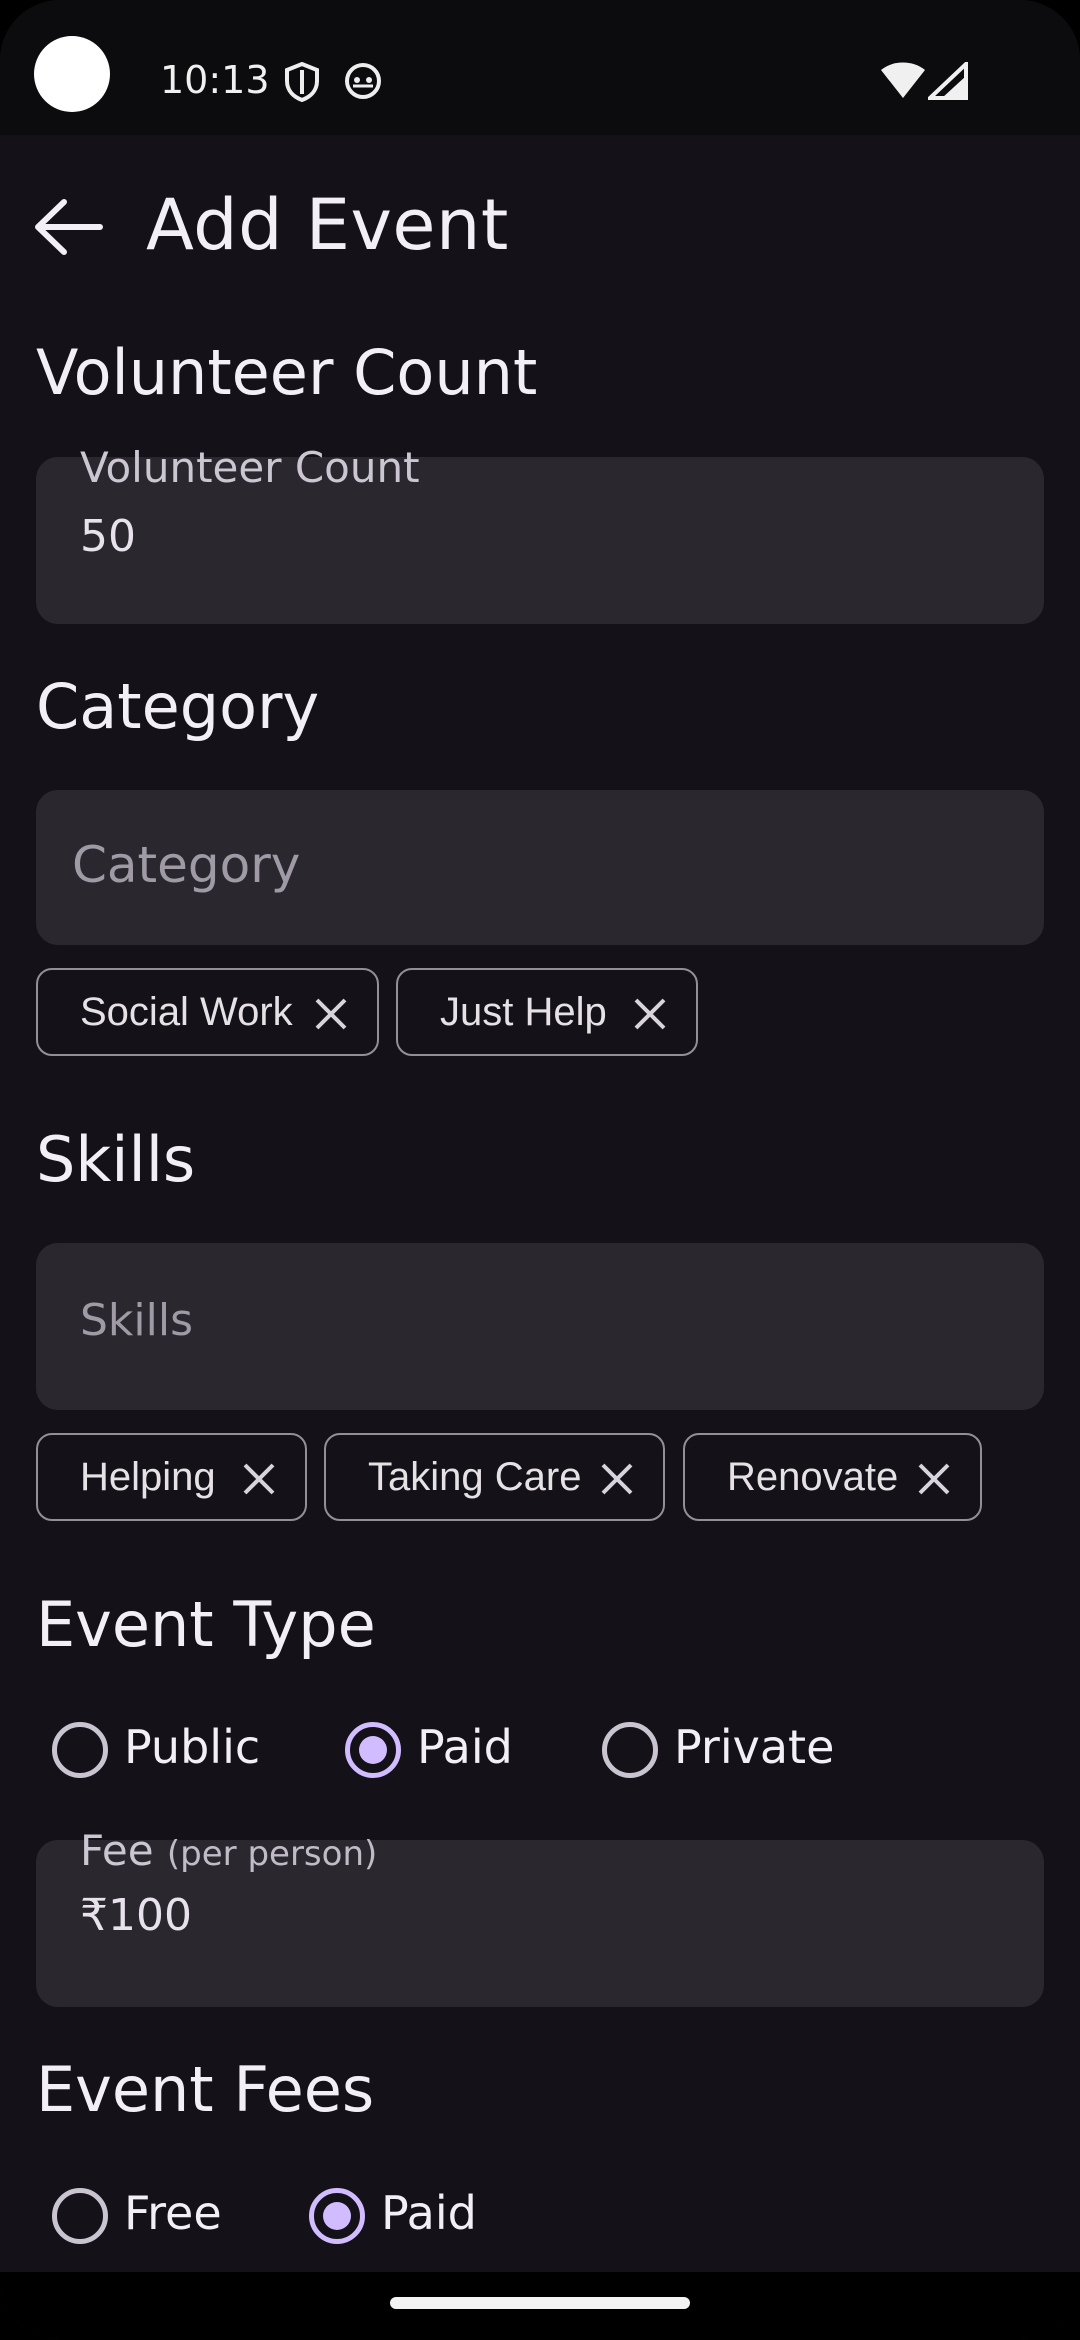 This screenshot has height=2340, width=1080. What do you see at coordinates (250, 467) in the screenshot?
I see `volunteer-count-label: Volunteer Count` at bounding box center [250, 467].